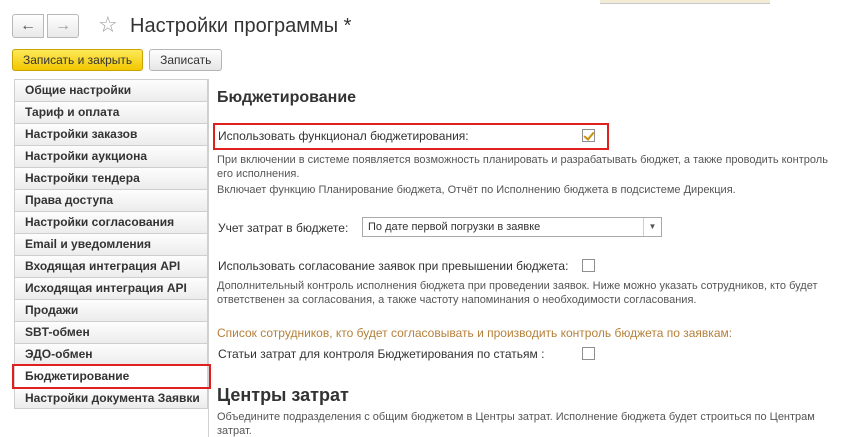 The image size is (842, 437). Describe the element at coordinates (111, 288) in the screenshot. I see `sidebar-item-outgoing-api: Исходящая интеграция API` at that location.